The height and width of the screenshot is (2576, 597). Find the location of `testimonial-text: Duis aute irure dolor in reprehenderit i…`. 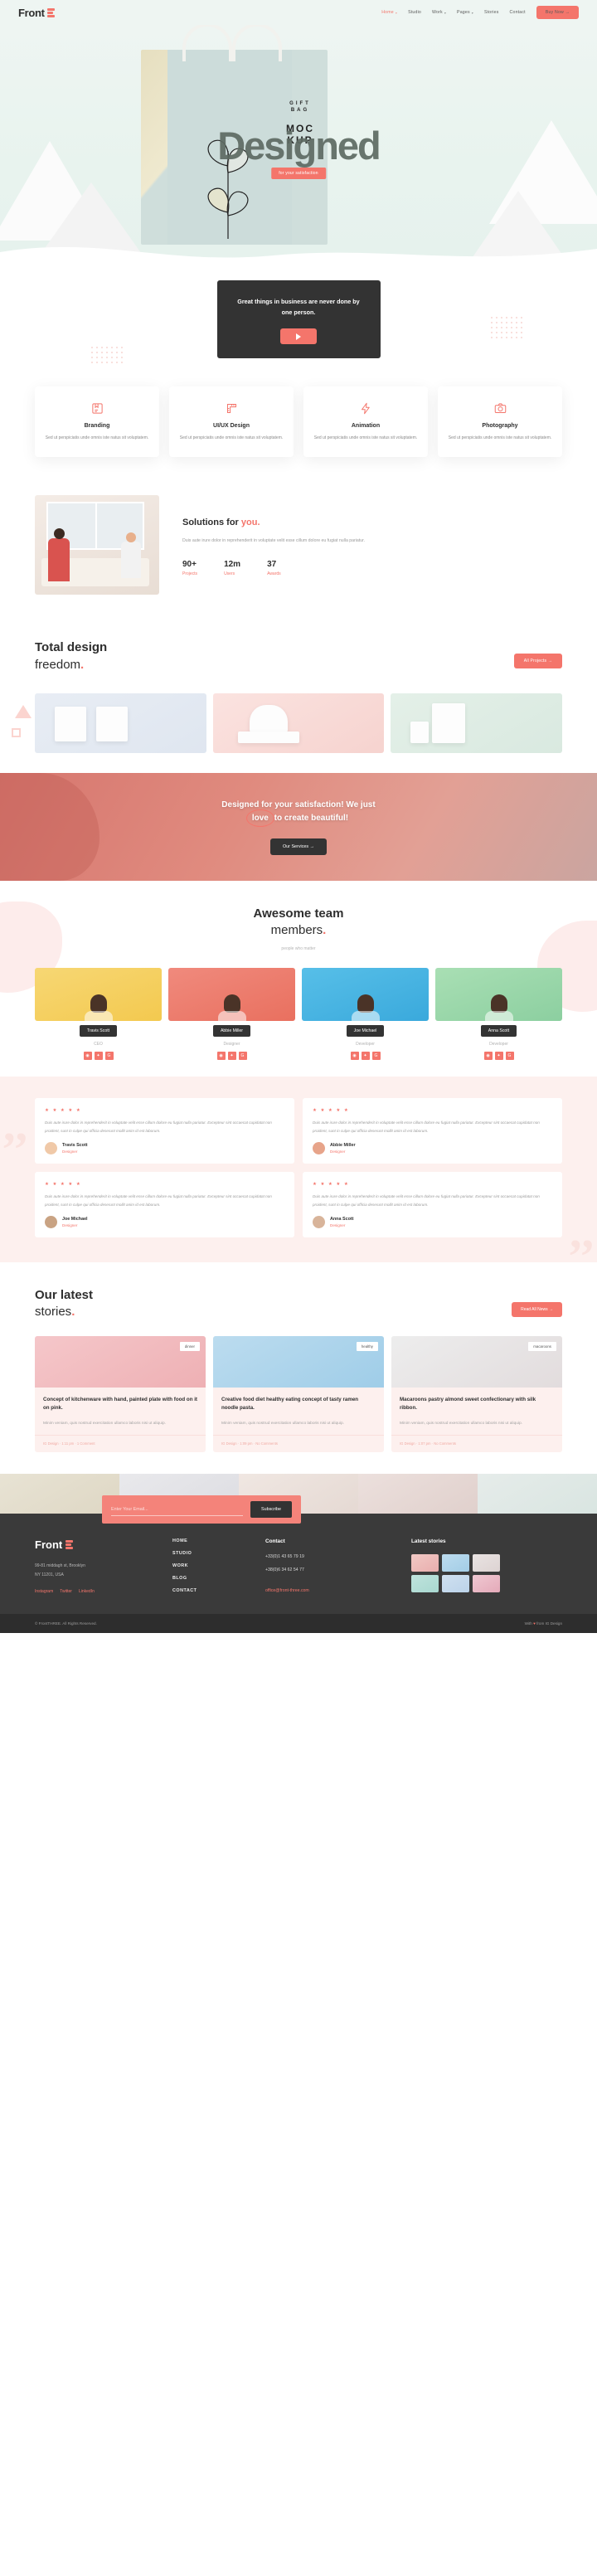

testimonial-text: Duis aute irure dolor in reprehenderit i… is located at coordinates (158, 1127).